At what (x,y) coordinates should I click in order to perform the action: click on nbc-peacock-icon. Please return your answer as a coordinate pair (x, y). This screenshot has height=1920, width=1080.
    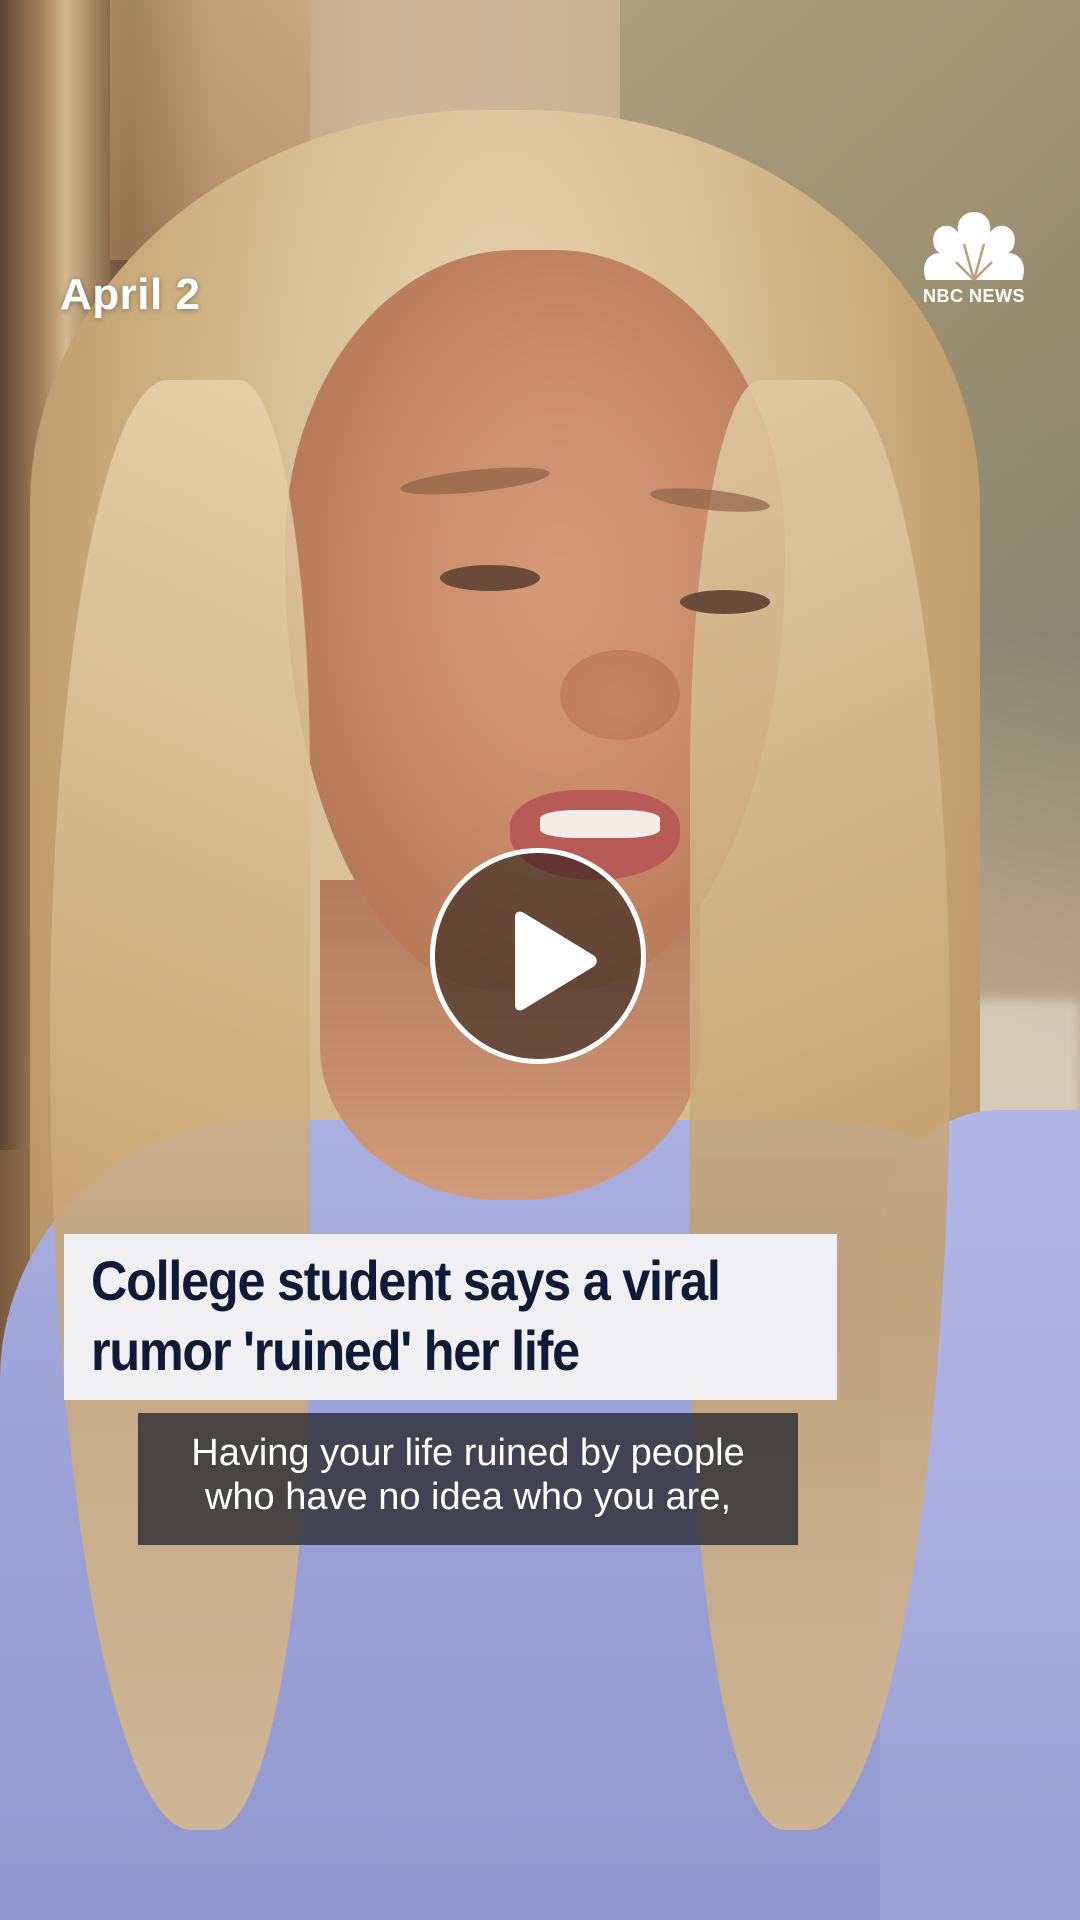
    Looking at the image, I should click on (974, 246).